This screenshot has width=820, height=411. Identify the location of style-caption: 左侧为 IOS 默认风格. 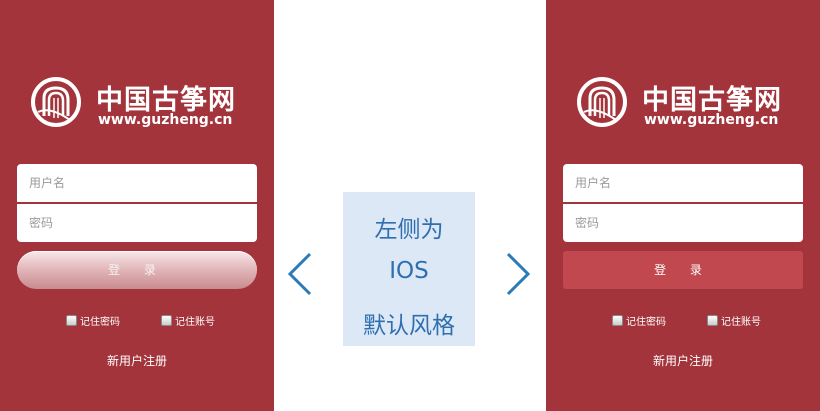
(409, 269).